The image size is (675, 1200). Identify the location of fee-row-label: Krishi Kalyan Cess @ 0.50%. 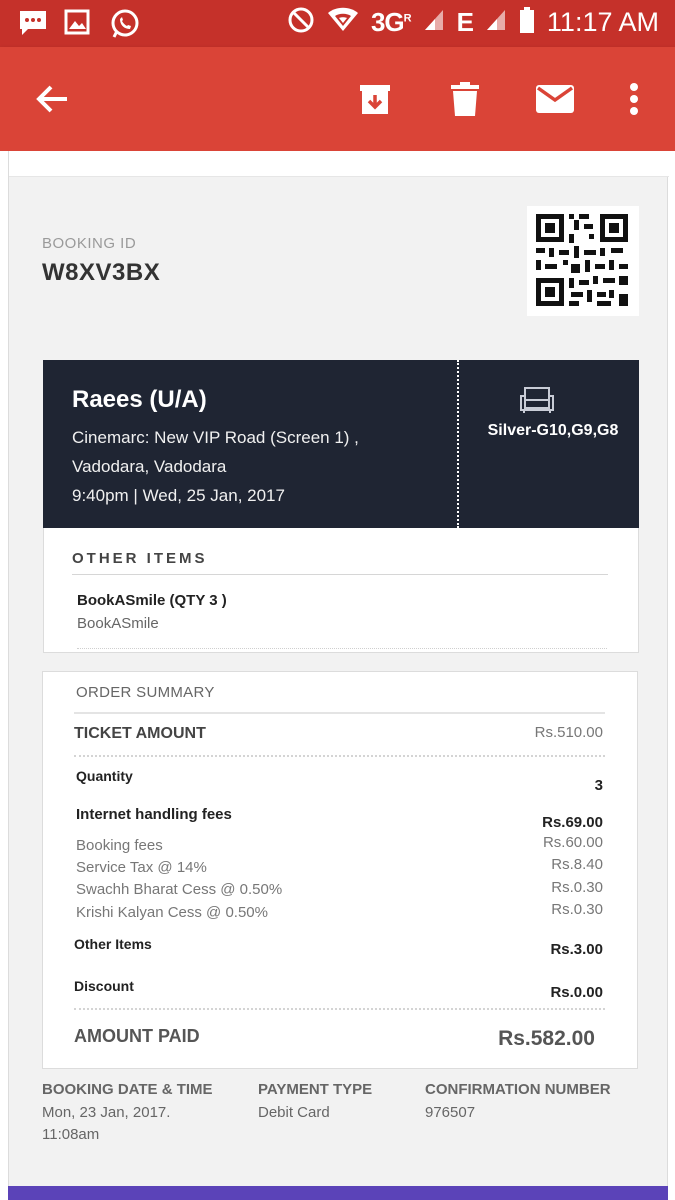
(172, 912).